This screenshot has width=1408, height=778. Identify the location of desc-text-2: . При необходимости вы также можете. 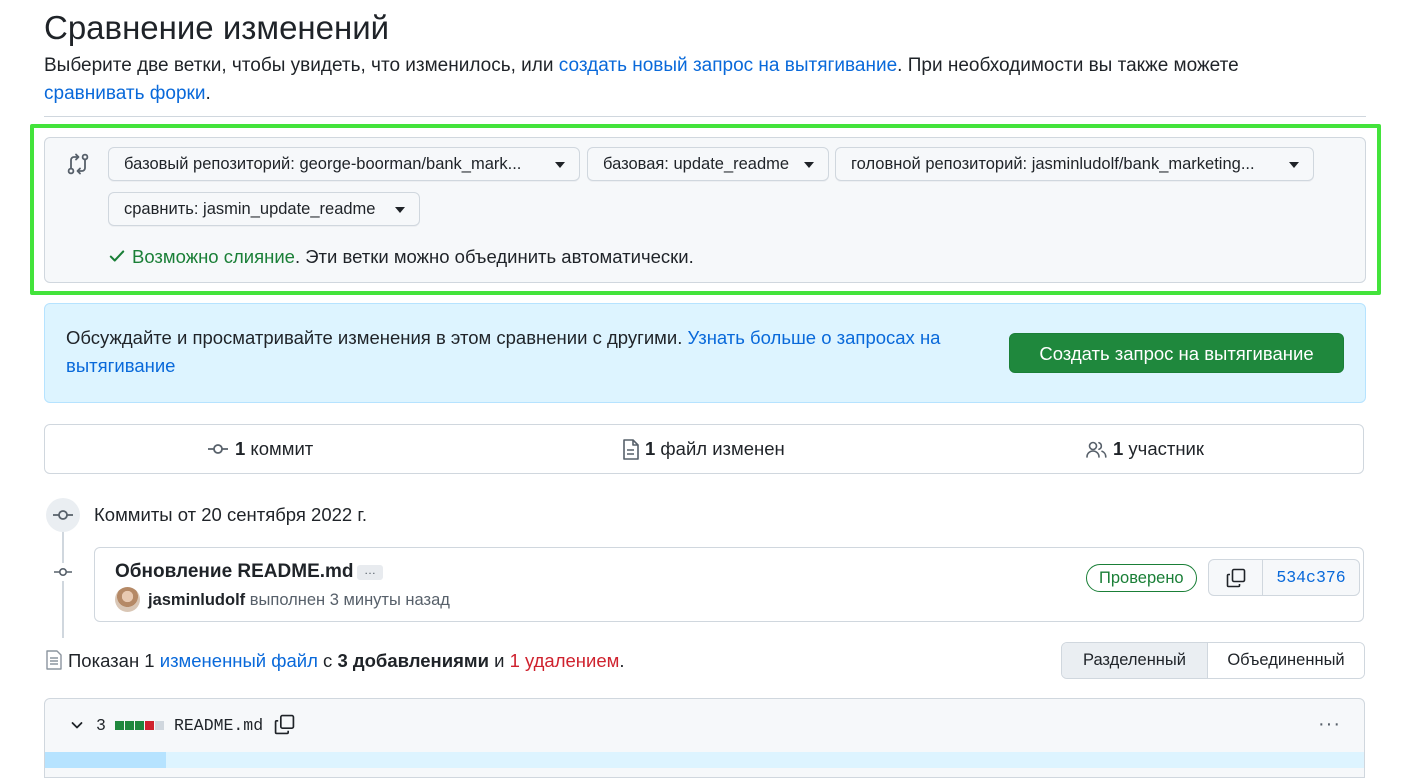
(1068, 65).